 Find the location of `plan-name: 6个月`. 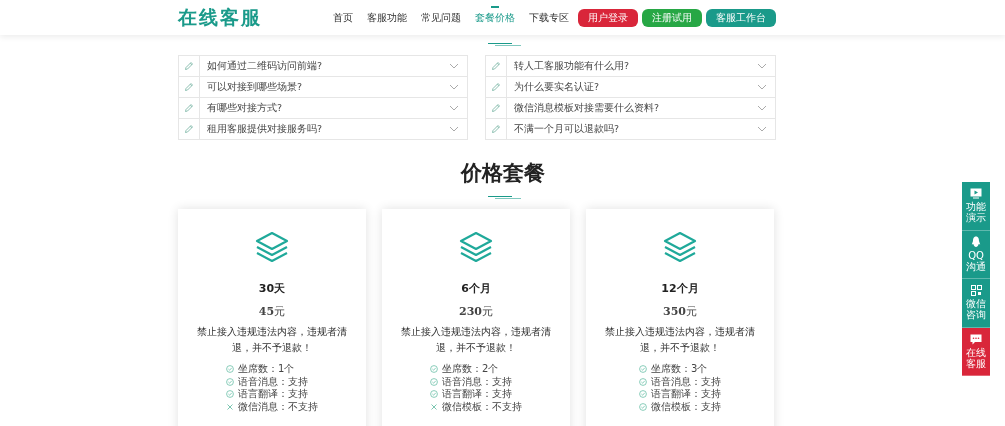

plan-name: 6个月 is located at coordinates (476, 288).